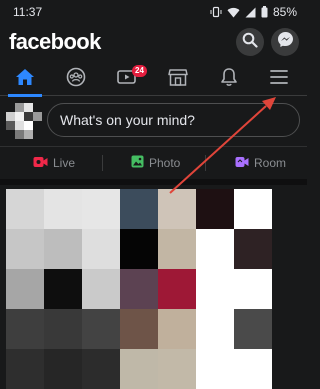  Describe the element at coordinates (216, 12) in the screenshot. I see `vibrate-icon` at that location.